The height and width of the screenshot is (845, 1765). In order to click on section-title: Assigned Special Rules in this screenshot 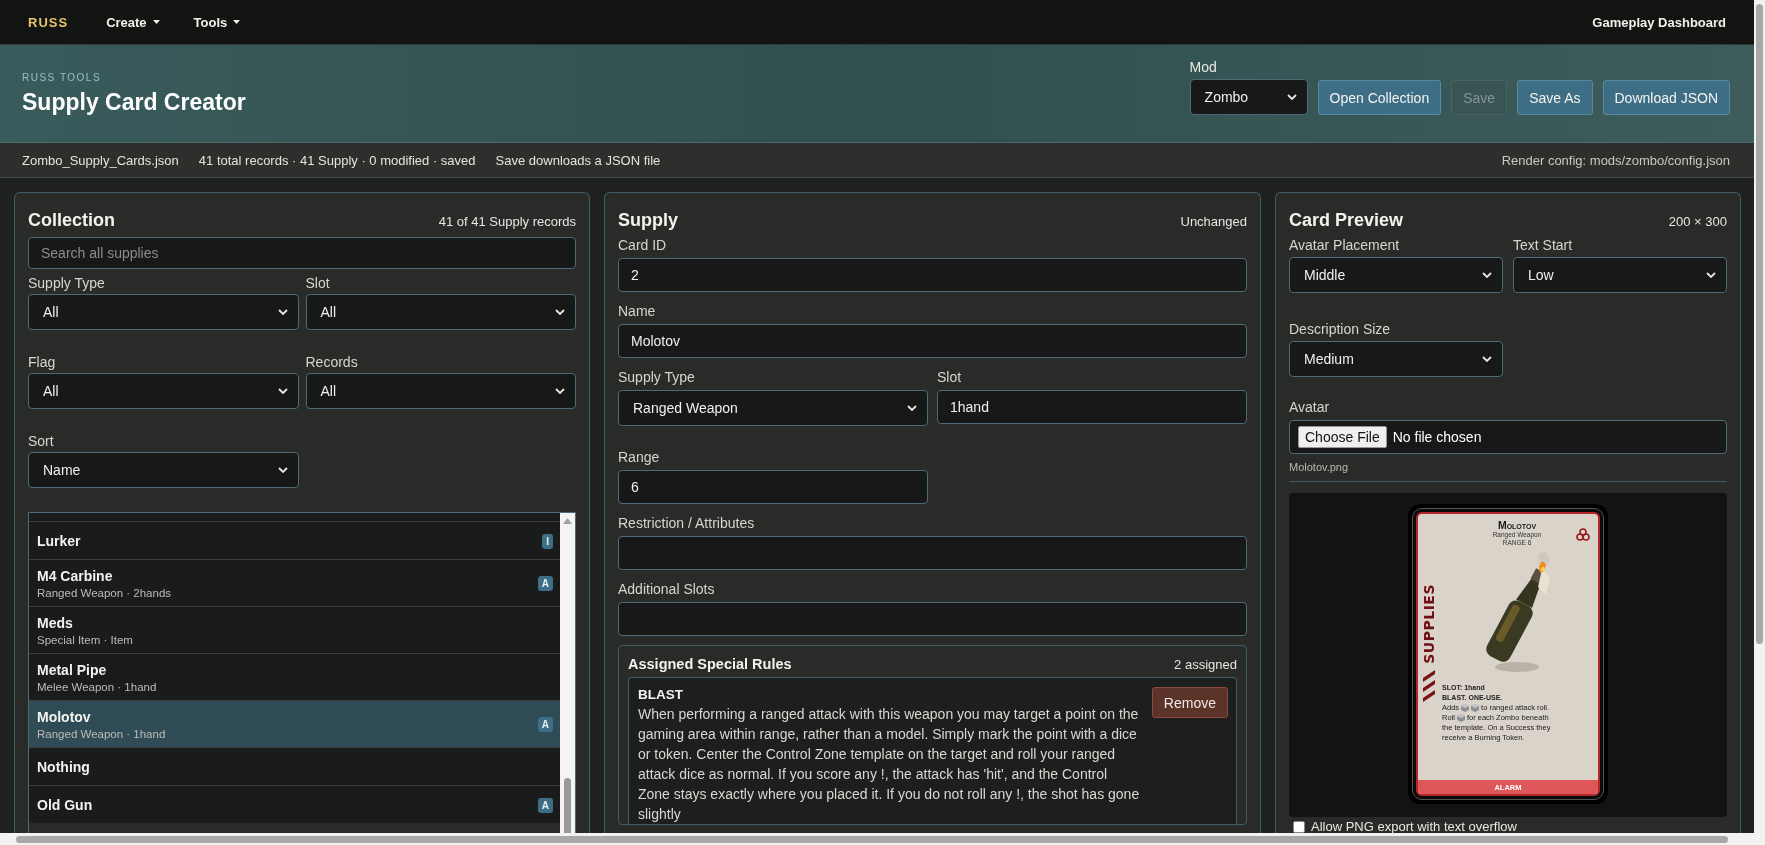, I will do `click(710, 664)`.